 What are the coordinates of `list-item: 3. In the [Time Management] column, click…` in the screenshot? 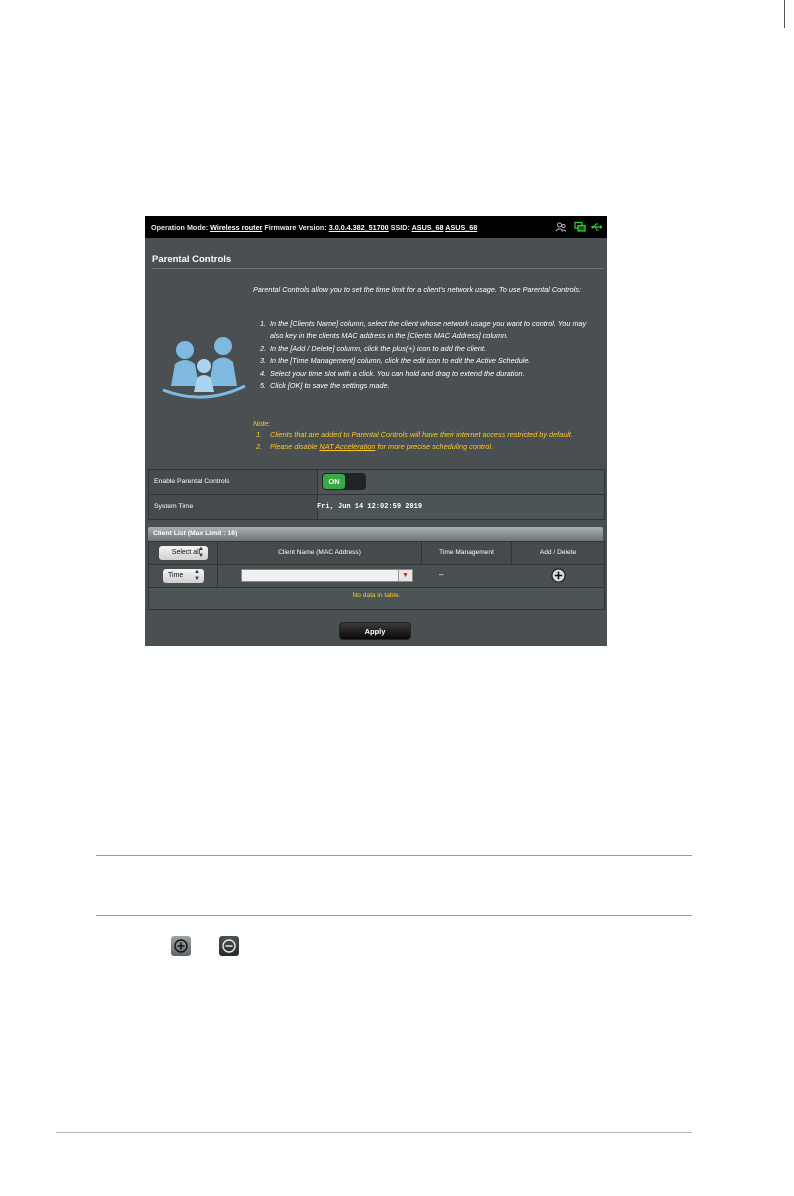 It's located at (395, 361).